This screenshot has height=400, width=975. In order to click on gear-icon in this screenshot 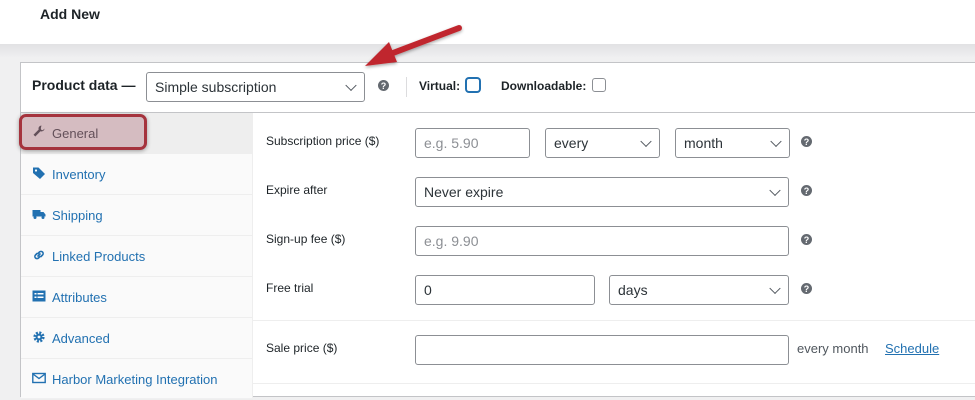, I will do `click(39, 337)`.